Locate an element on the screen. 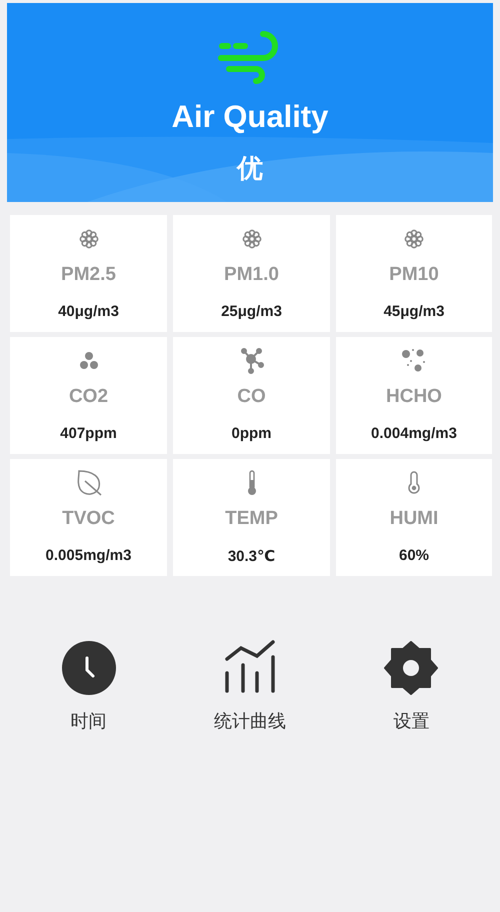  quality-grade: 优 is located at coordinates (250, 168).